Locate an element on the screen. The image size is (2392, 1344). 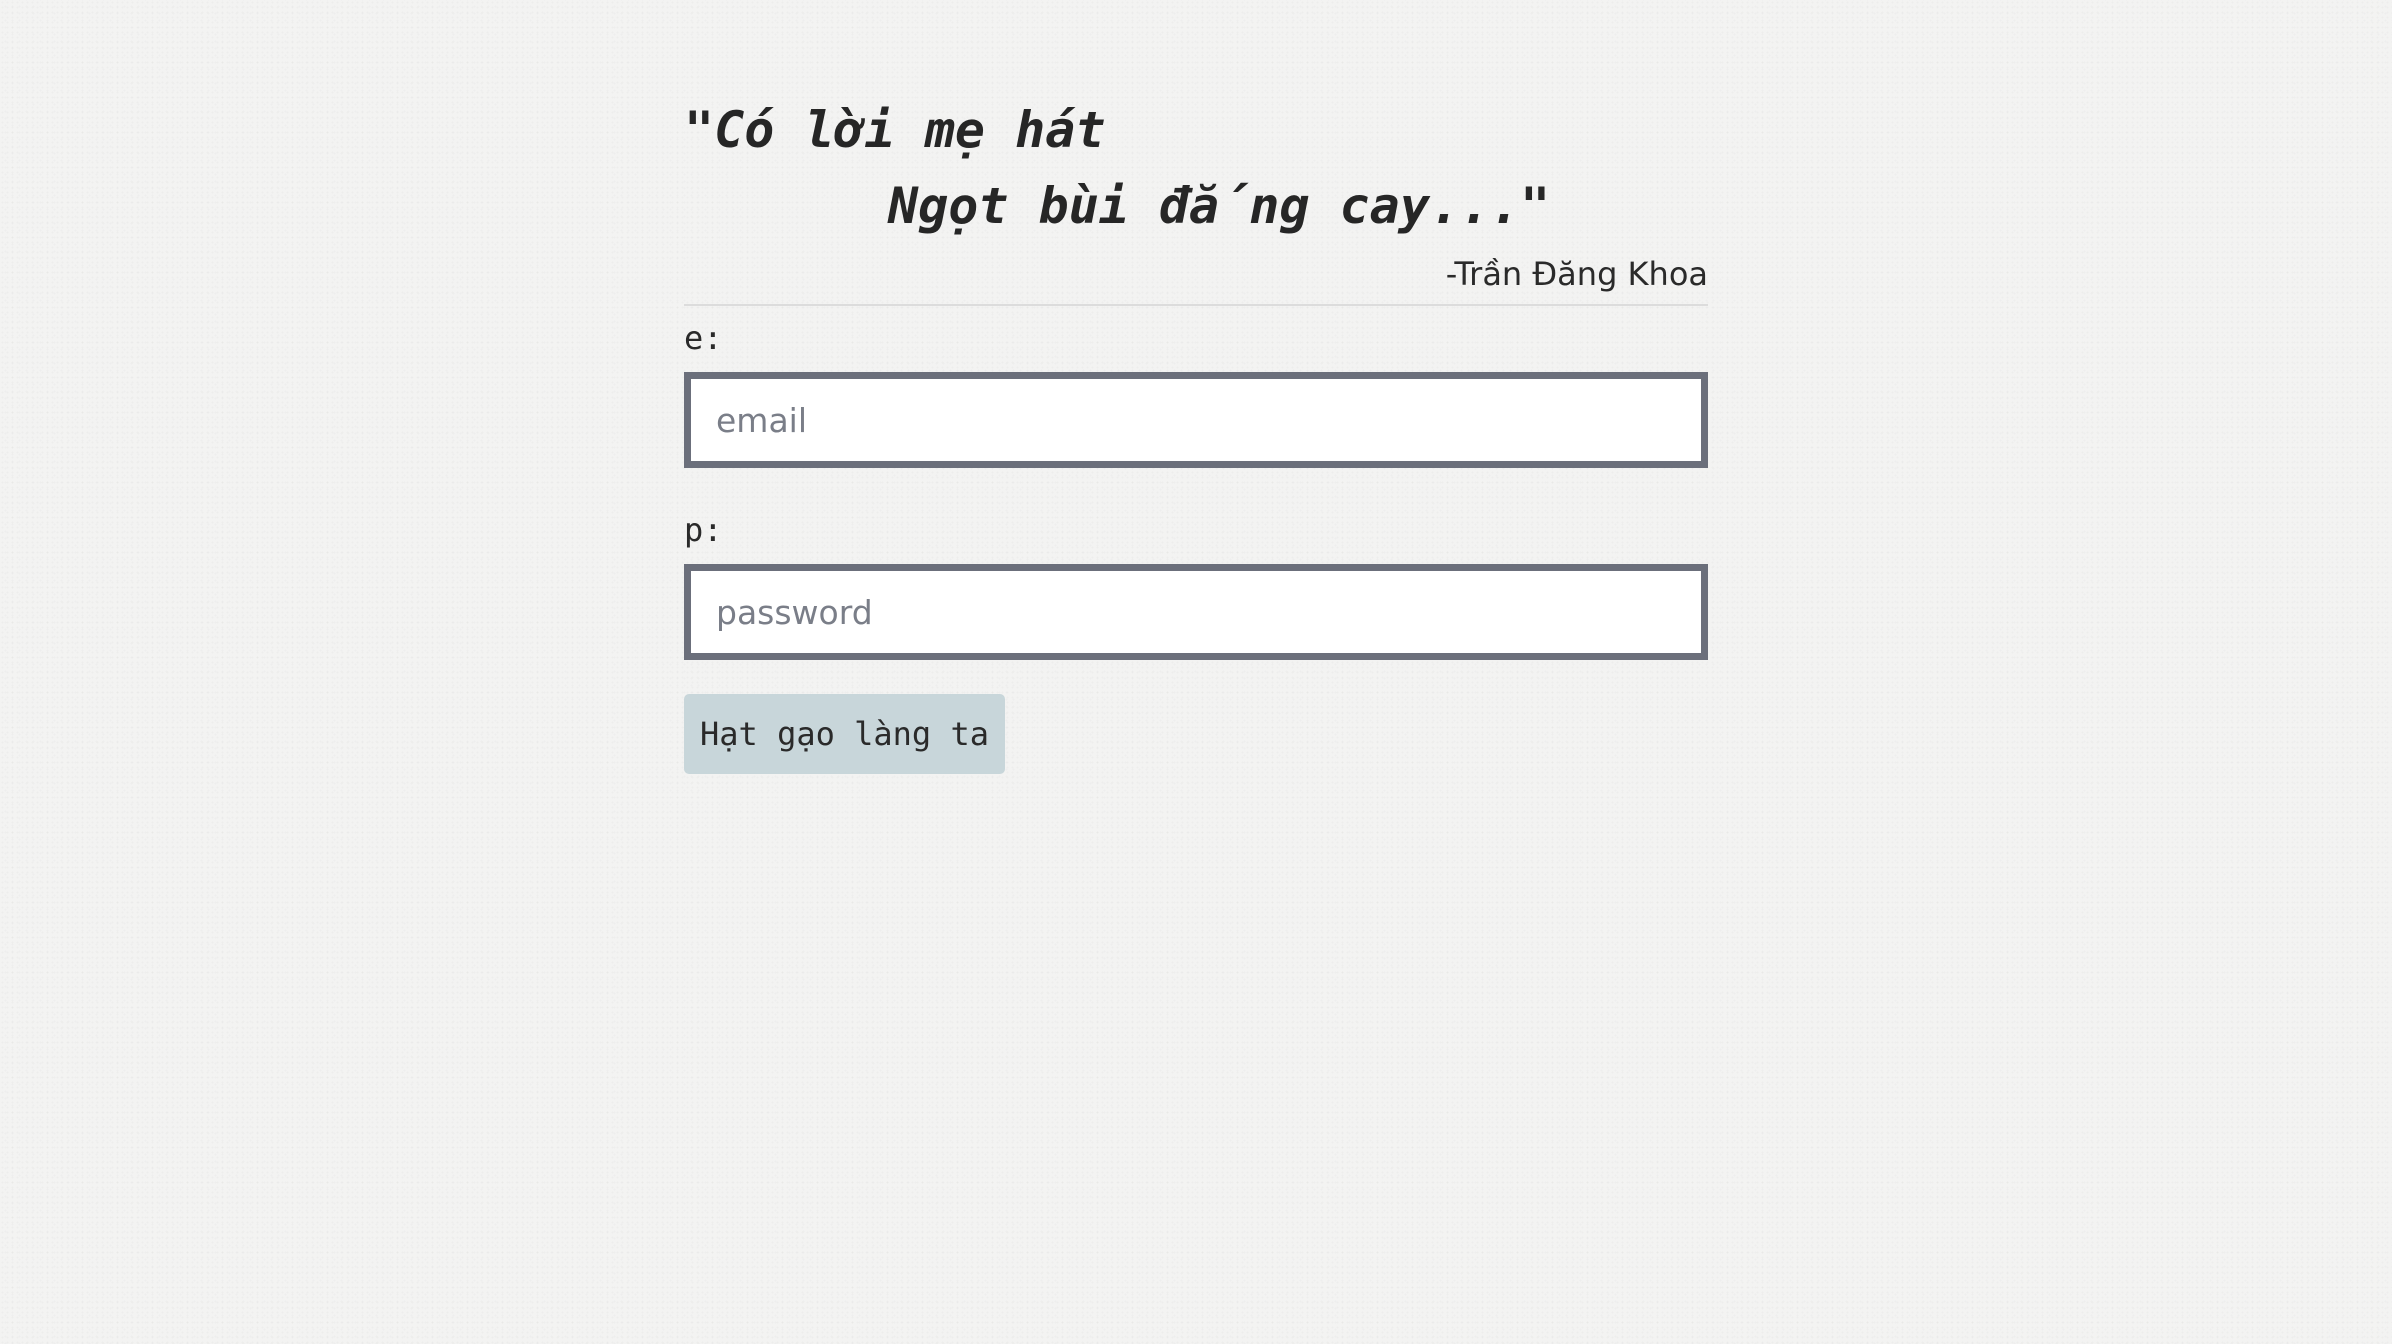
submit-button: Hạt gạo làng ta is located at coordinates (844, 734).